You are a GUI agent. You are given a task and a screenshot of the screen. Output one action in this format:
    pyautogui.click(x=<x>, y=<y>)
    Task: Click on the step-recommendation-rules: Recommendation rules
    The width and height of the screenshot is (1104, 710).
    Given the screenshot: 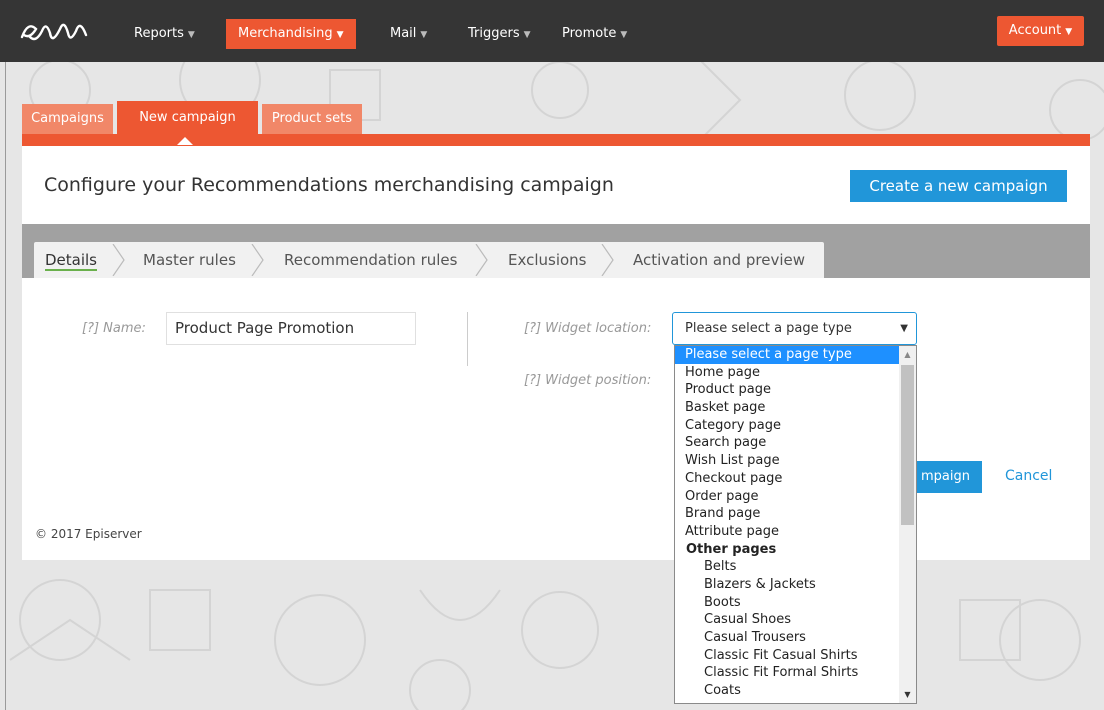 What is the action you would take?
    pyautogui.click(x=370, y=260)
    